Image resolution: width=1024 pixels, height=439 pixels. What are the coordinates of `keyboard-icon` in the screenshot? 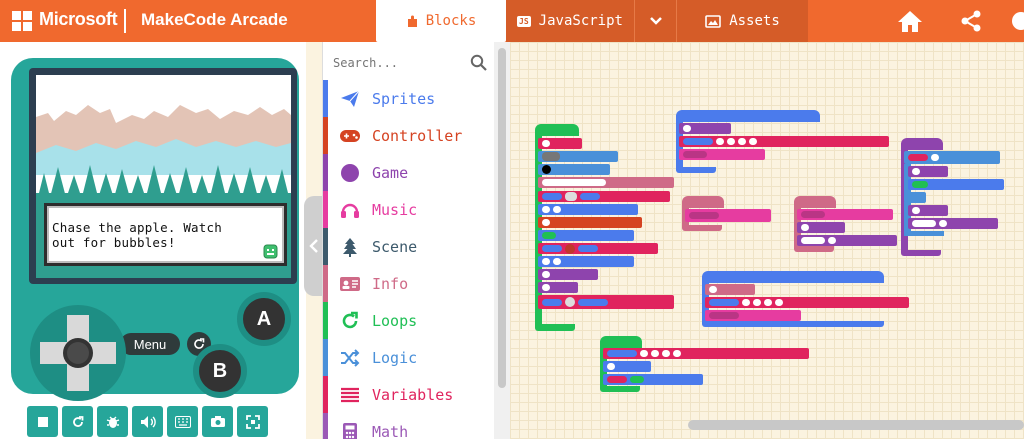 It's located at (182, 421).